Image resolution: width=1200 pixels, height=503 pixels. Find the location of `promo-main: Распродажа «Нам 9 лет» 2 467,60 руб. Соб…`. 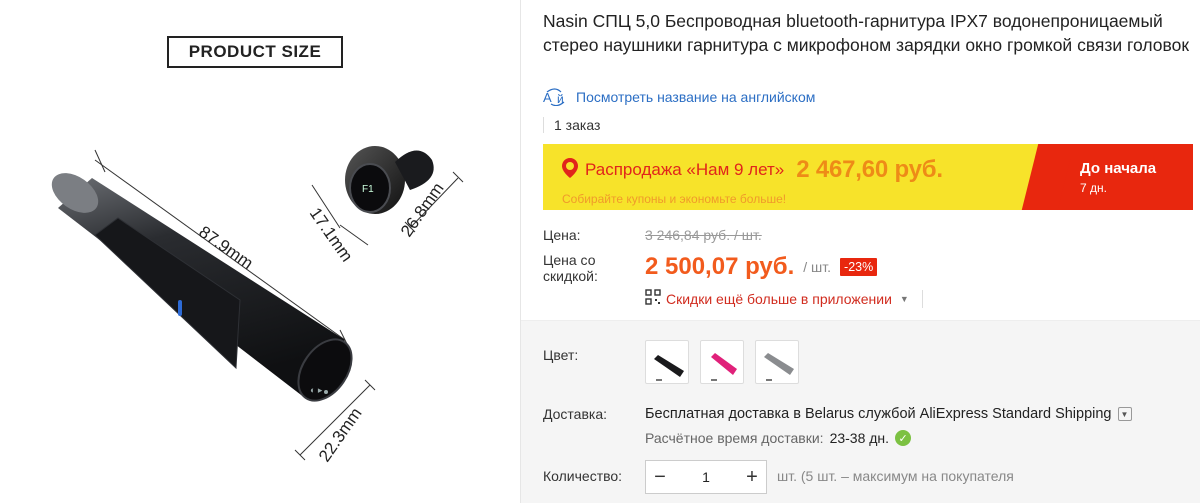

promo-main: Распродажа «Нам 9 лет» 2 467,60 руб. Соб… is located at coordinates (795, 177).